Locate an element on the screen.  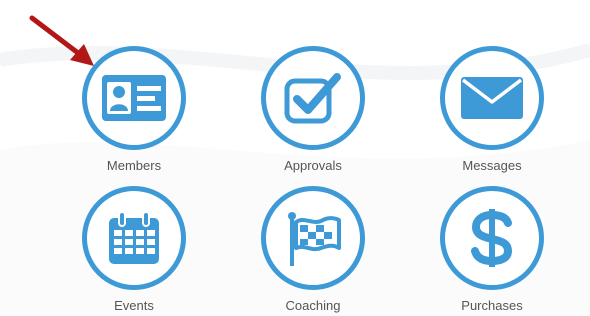
tile-coaching: Coaching is located at coordinates (313, 251).